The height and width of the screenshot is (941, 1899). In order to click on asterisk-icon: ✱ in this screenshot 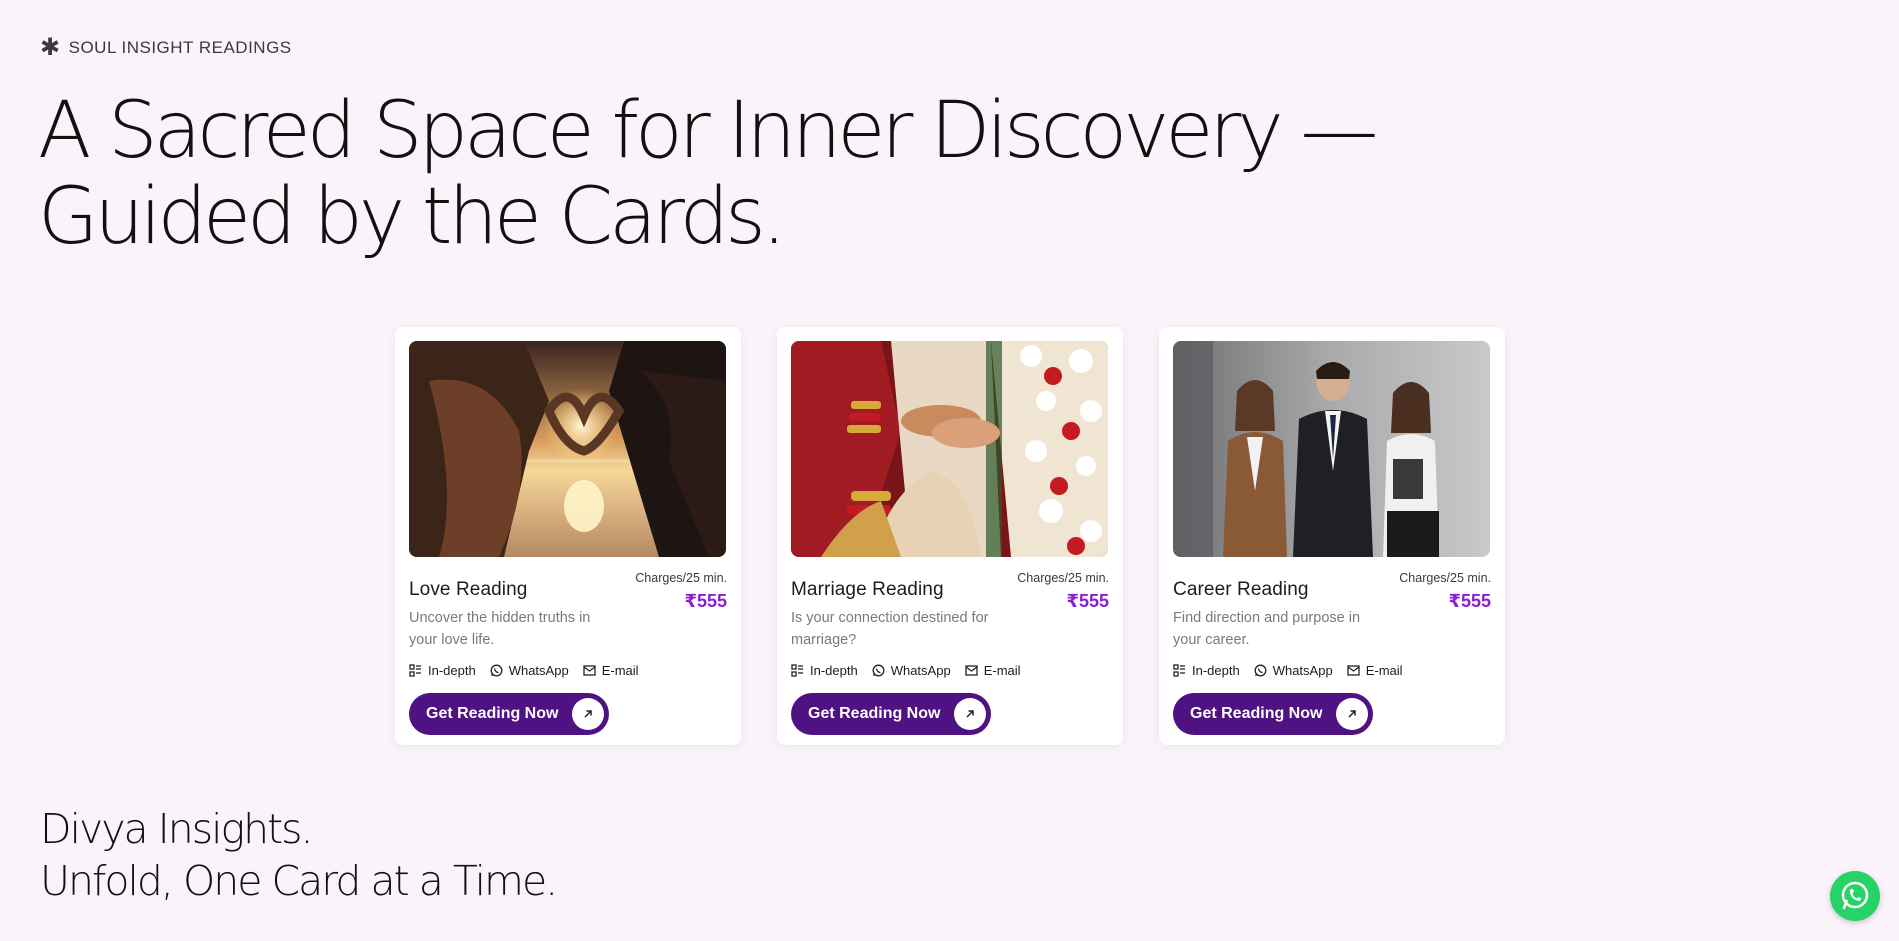, I will do `click(50, 47)`.